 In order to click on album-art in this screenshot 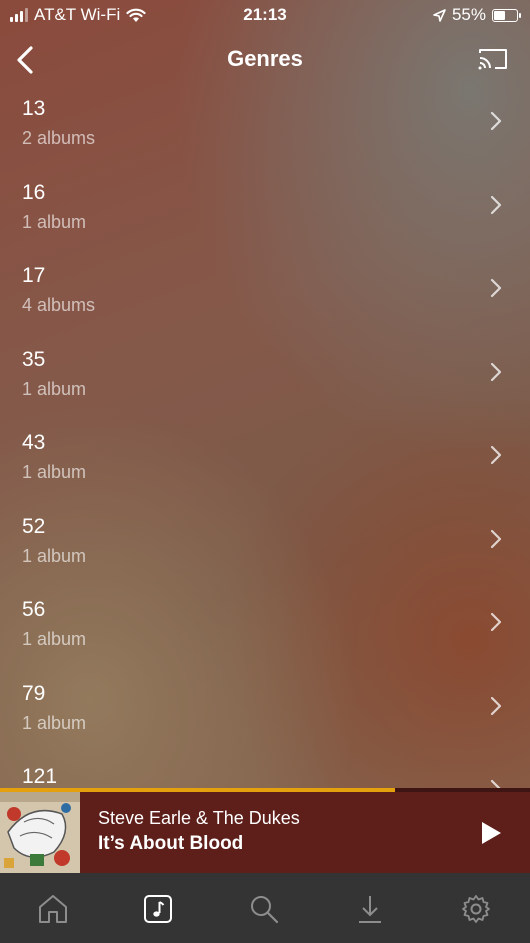, I will do `click(40, 832)`.